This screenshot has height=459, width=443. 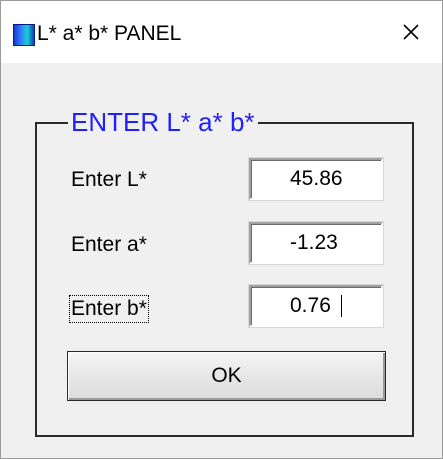 I want to click on ok-button: OK, so click(x=226, y=376).